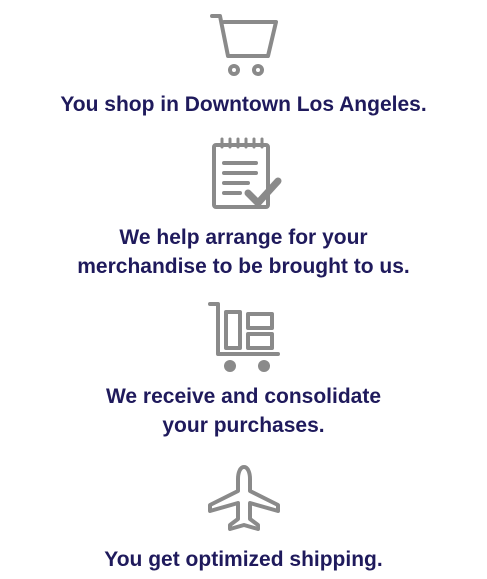 The width and height of the screenshot is (487, 579). I want to click on shopping-cart-icon, so click(243, 45).